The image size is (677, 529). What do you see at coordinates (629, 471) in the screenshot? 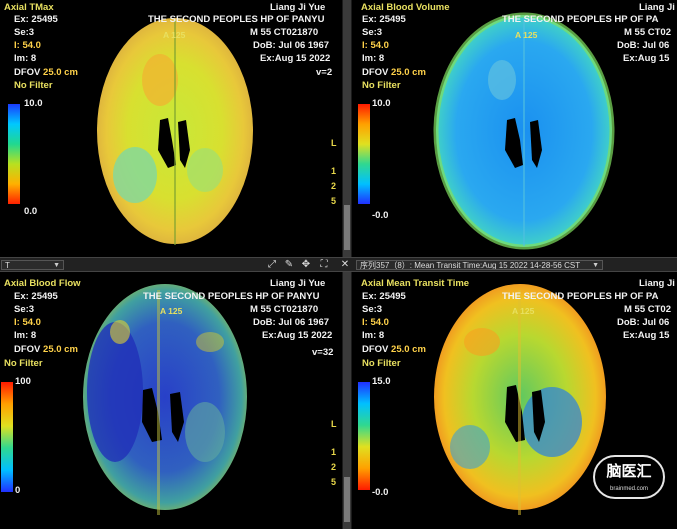
I see `watermark-text: 脑医汇` at bounding box center [629, 471].